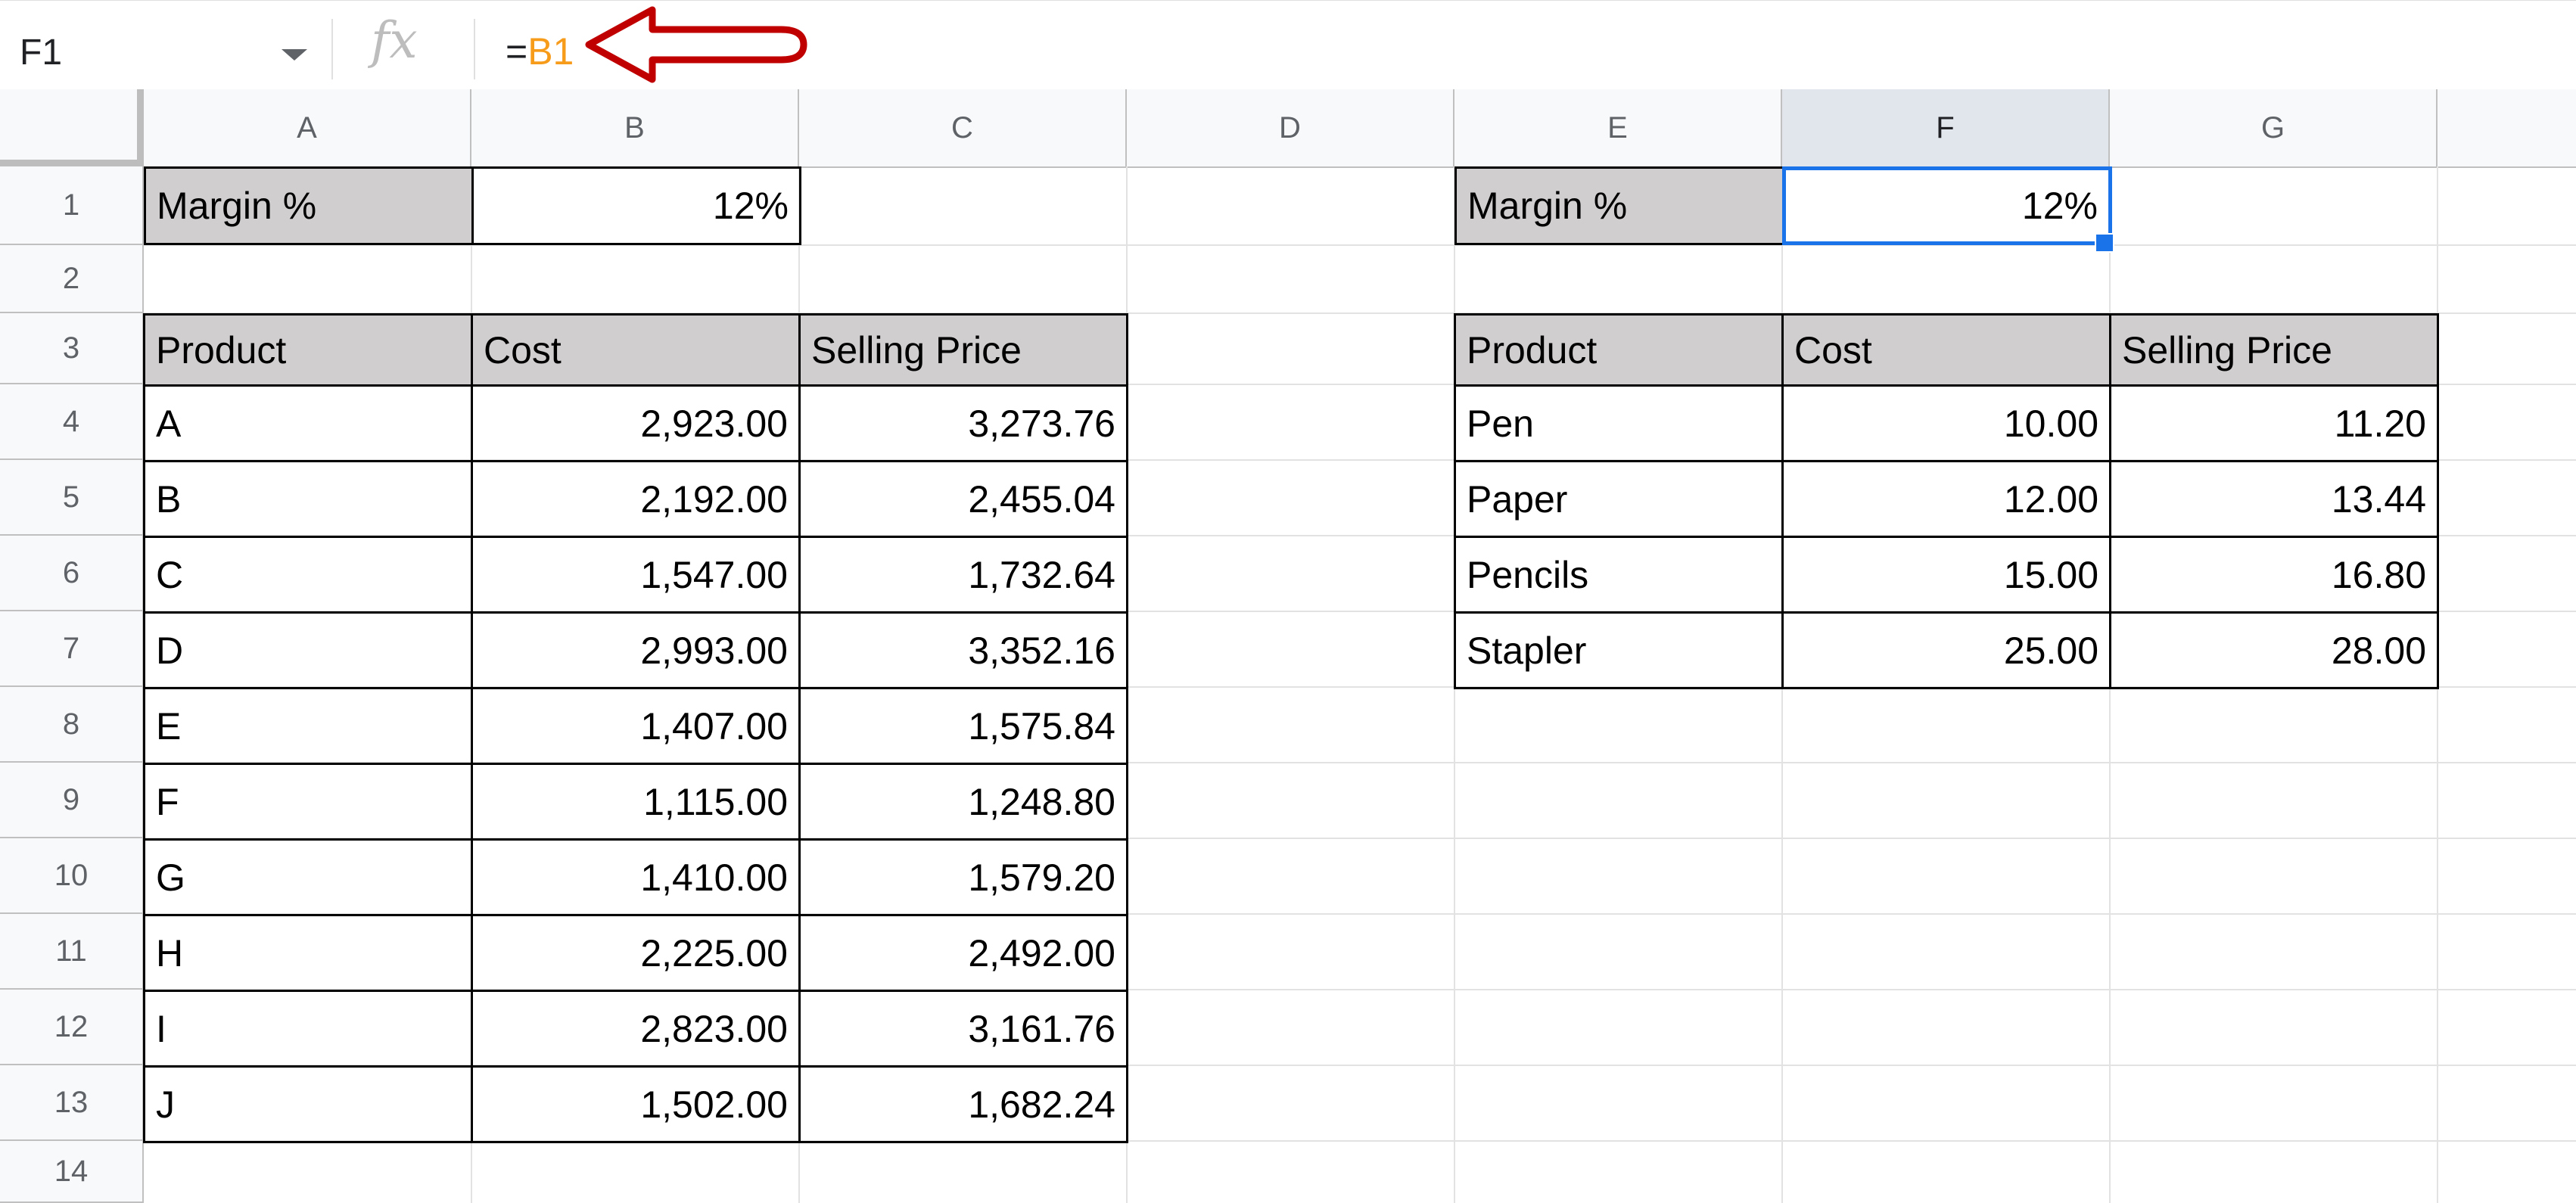  Describe the element at coordinates (963, 953) in the screenshot. I see `left_table-cell: 2,492.00` at that location.